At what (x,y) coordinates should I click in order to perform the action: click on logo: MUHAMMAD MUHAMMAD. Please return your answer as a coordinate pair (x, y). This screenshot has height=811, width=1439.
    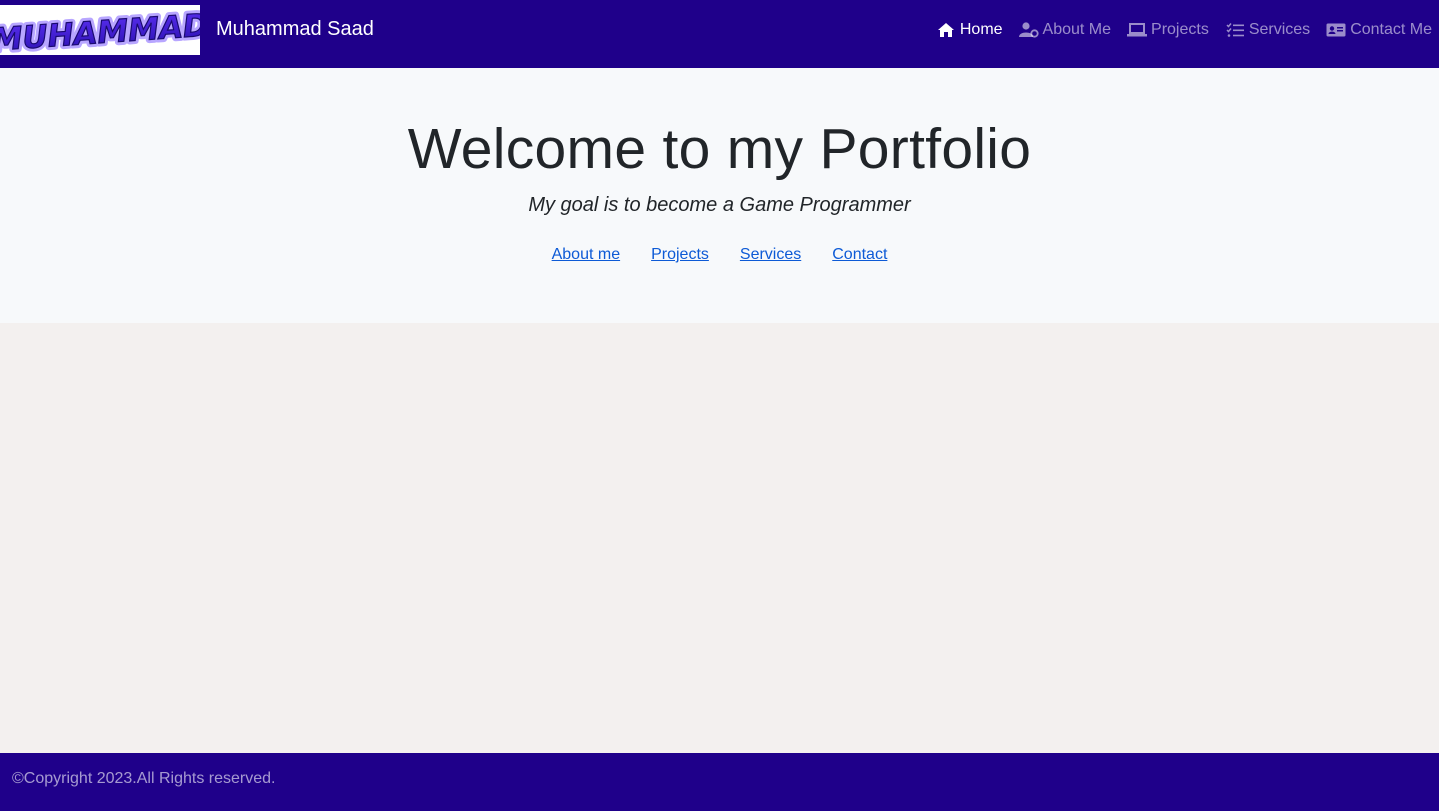
    Looking at the image, I should click on (100, 30).